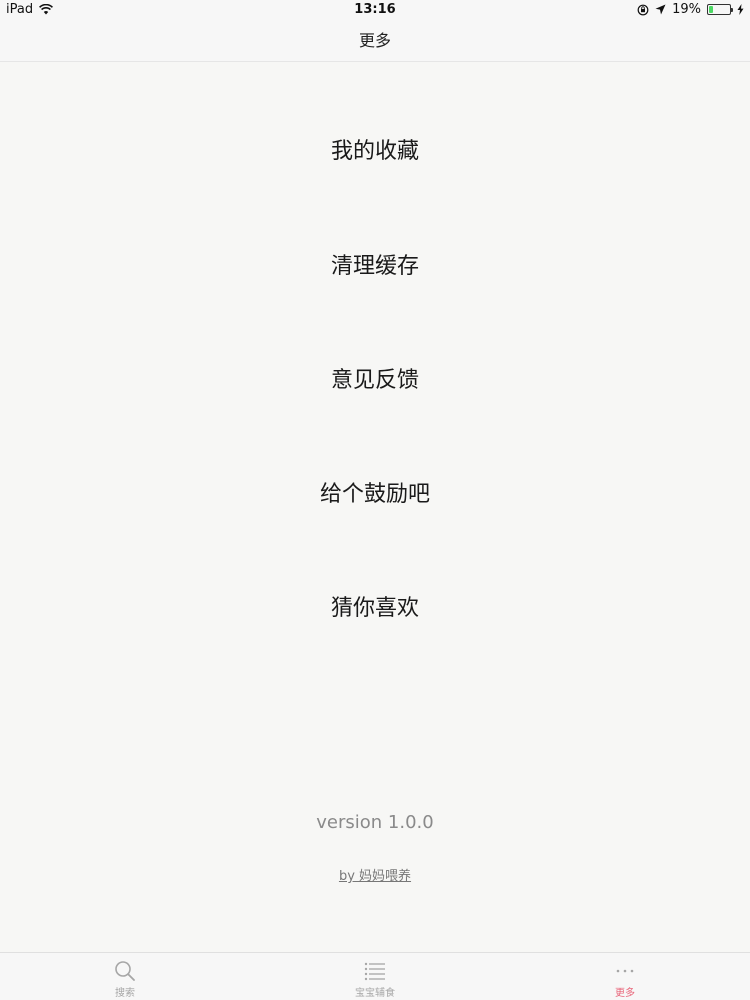 The image size is (750, 1000). Describe the element at coordinates (375, 822) in the screenshot. I see `version-text: version 1.0.0` at that location.